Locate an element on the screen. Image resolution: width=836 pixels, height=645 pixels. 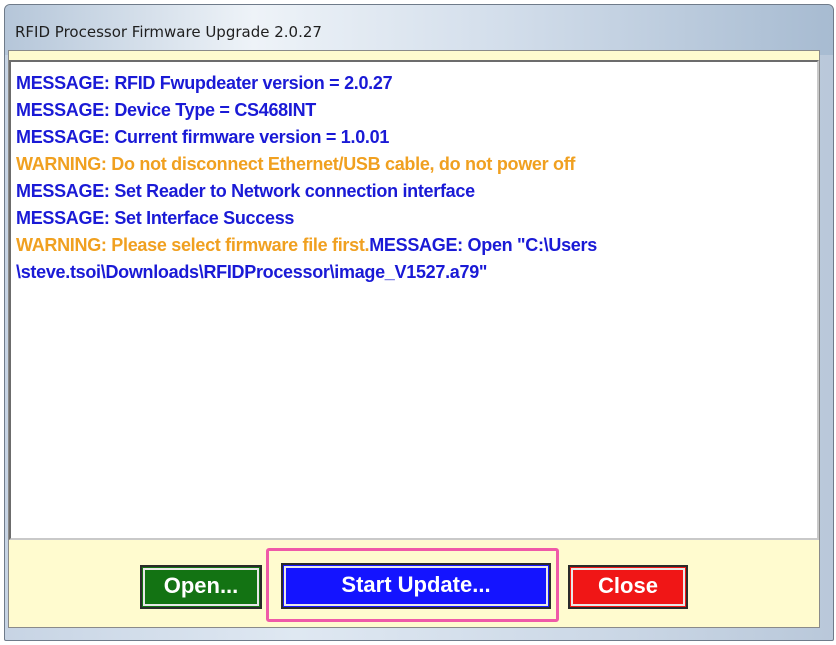
title-bar: RFID Processor Firmware Upgrade 2.0.27 is located at coordinates (419, 30).